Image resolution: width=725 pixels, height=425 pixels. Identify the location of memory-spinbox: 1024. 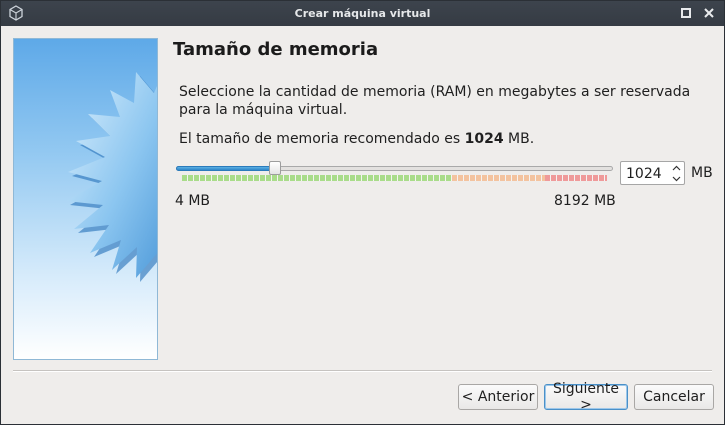
(652, 173).